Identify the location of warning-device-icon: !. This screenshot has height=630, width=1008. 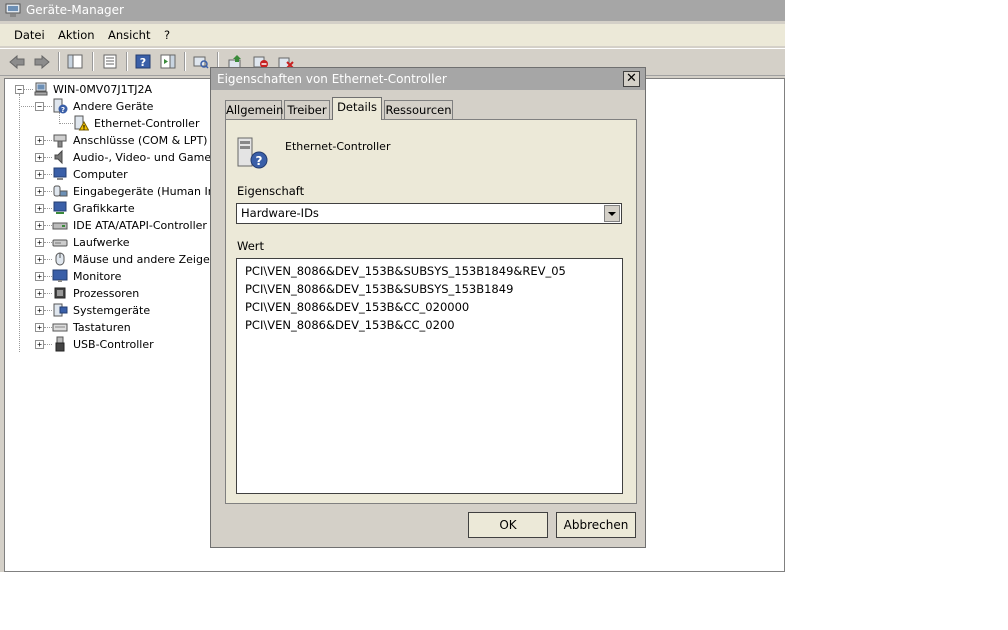
(81, 123).